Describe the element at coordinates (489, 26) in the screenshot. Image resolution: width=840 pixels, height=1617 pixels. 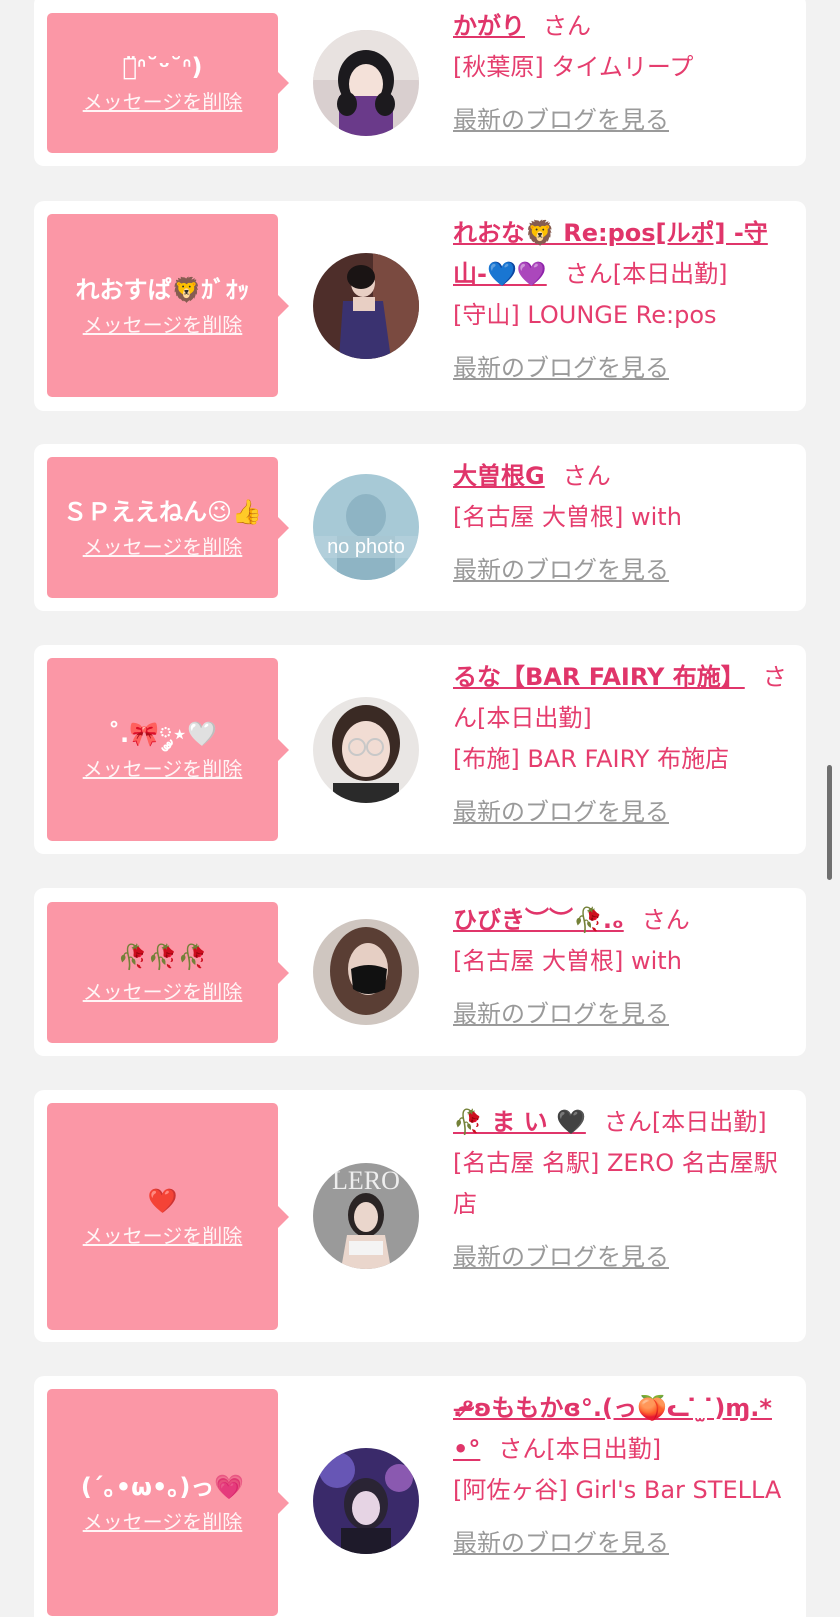
I see `cast-name-link: かがり` at that location.